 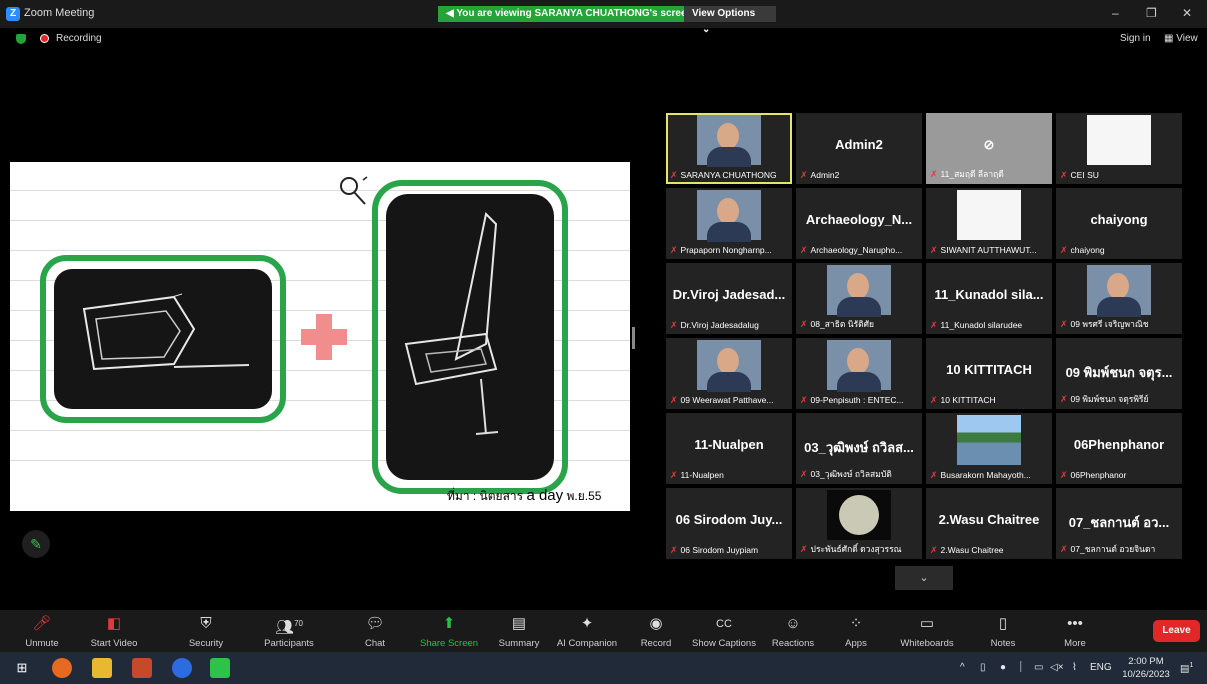 What do you see at coordinates (142, 668) in the screenshot?
I see `powerpoint-icon` at bounding box center [142, 668].